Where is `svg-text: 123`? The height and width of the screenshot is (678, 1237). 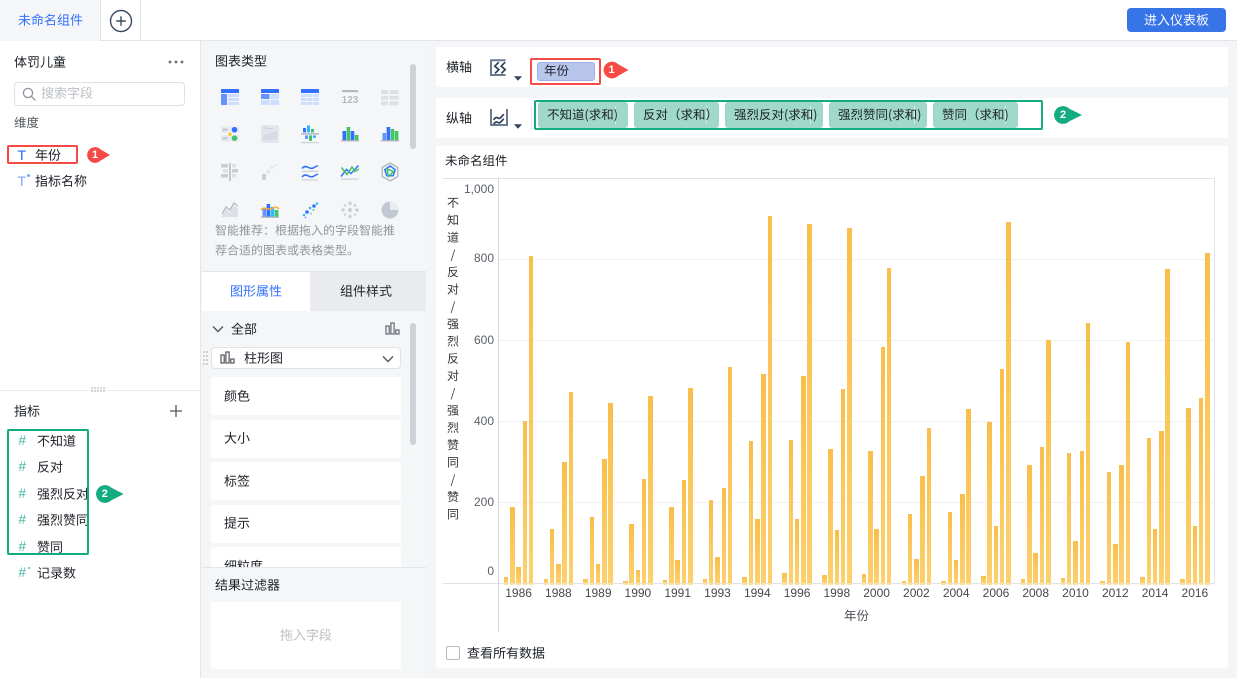 svg-text: 123 is located at coordinates (350, 100).